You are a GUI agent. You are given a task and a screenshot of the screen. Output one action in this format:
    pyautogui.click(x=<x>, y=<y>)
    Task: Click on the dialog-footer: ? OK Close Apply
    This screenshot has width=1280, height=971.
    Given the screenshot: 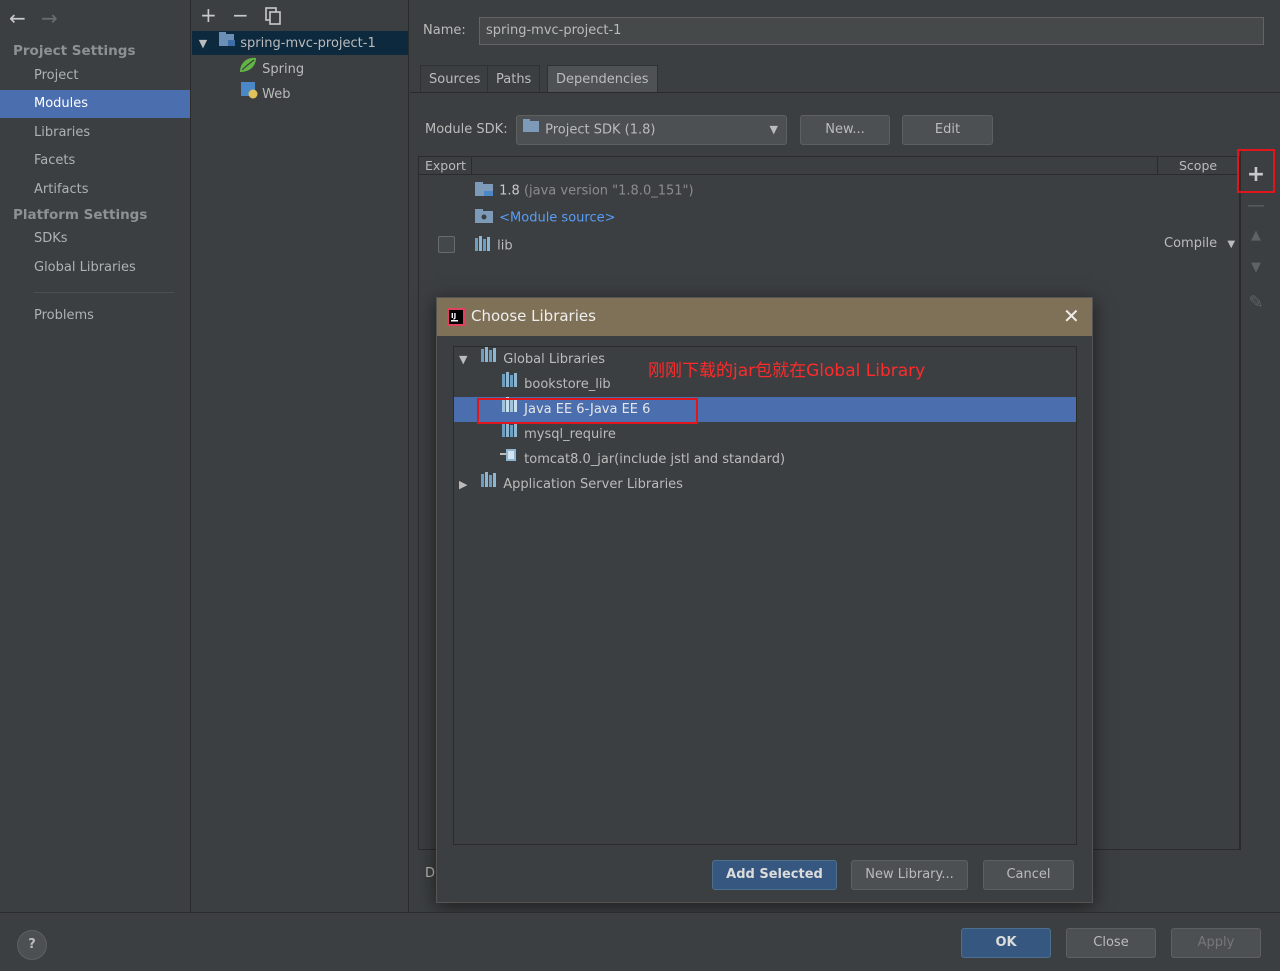 What is the action you would take?
    pyautogui.click(x=640, y=941)
    